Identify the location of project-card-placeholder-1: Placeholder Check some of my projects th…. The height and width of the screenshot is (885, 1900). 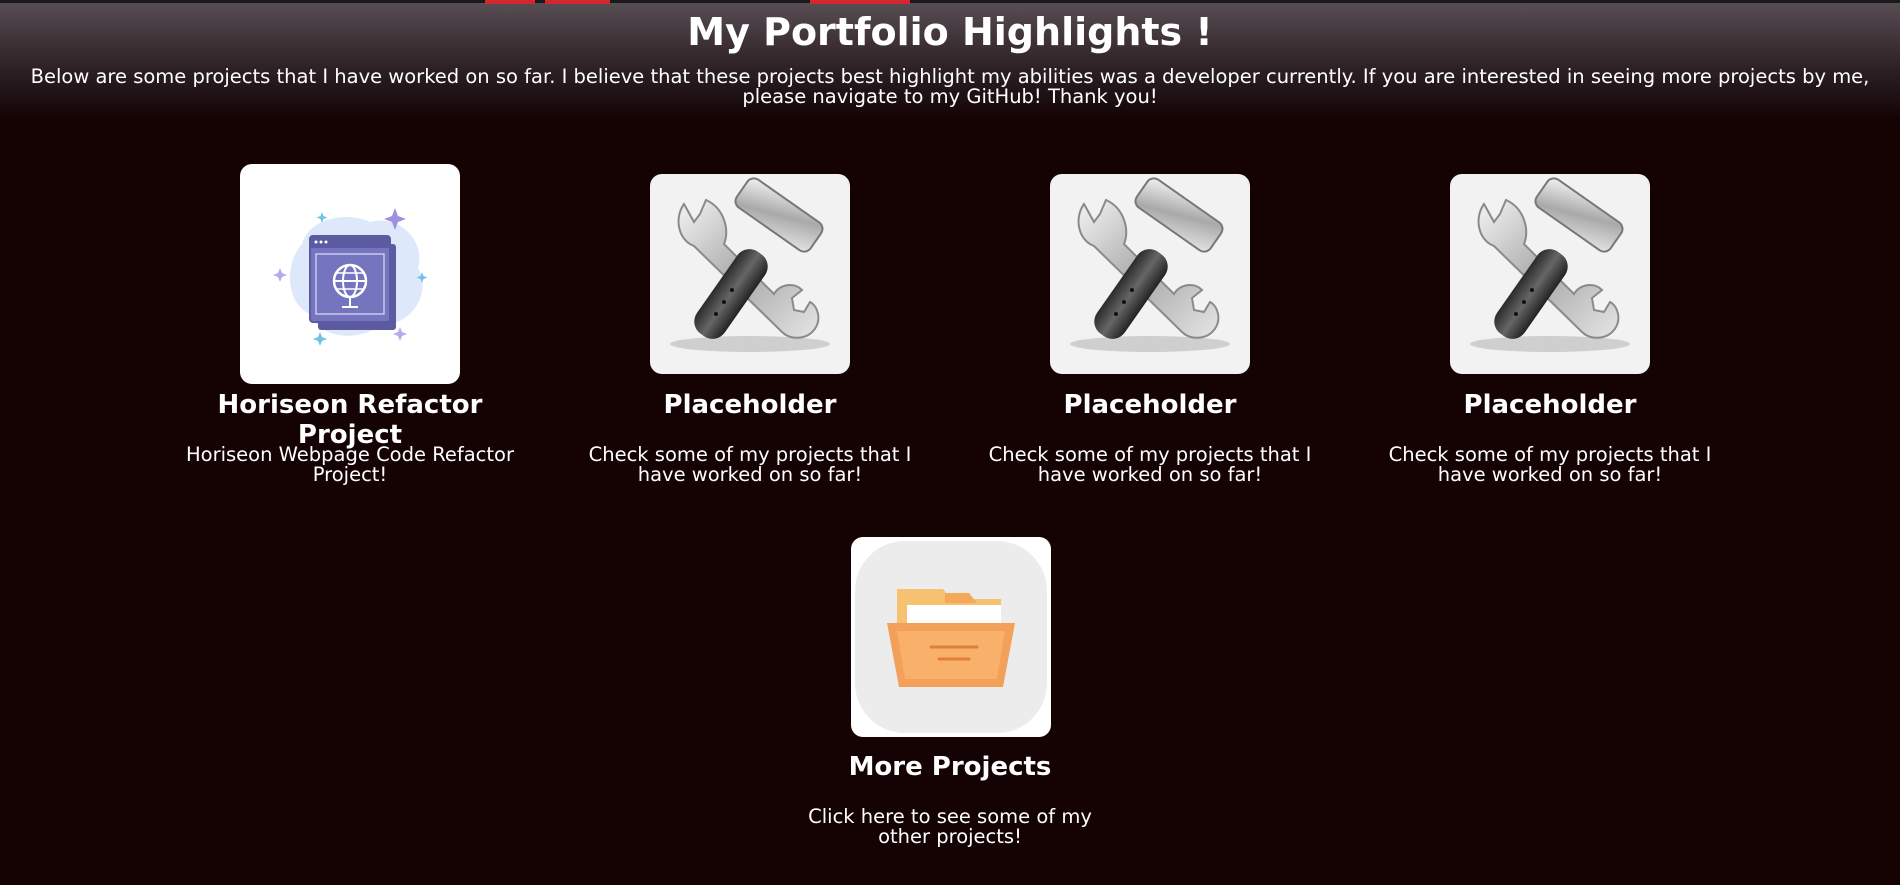
(750, 330).